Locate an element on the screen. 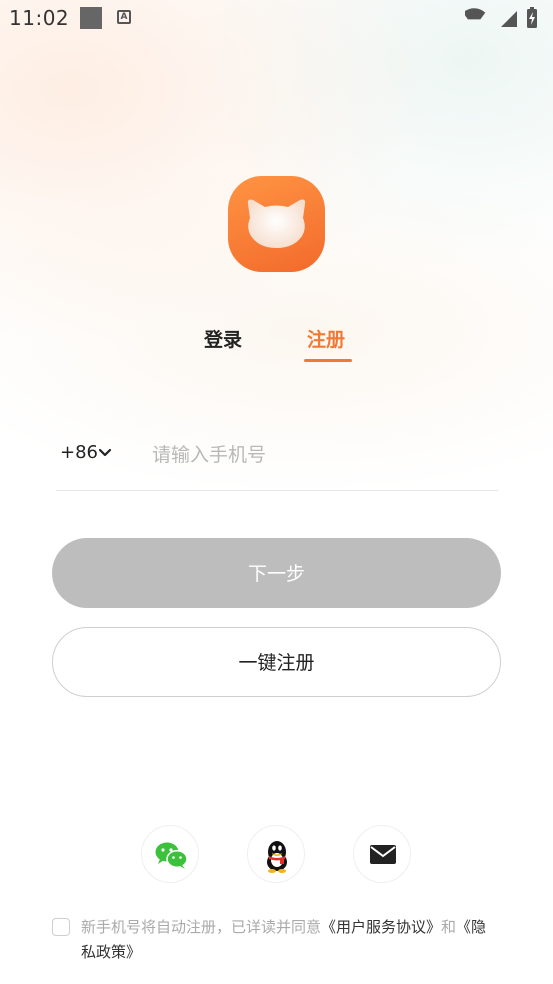 The width and height of the screenshot is (553, 984). agreement-and: 和 is located at coordinates (449, 927).